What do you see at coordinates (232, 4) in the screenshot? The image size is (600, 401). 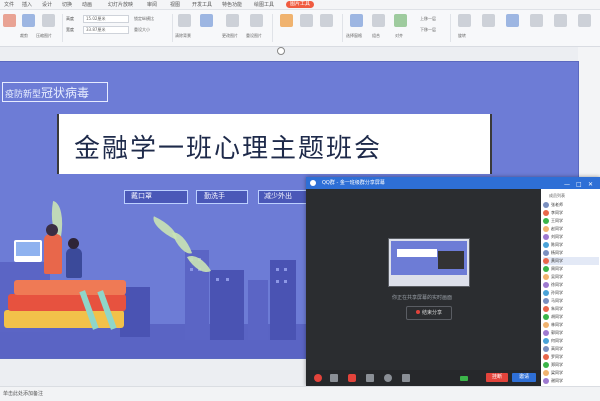 I see `menu-features: 特色功能` at bounding box center [232, 4].